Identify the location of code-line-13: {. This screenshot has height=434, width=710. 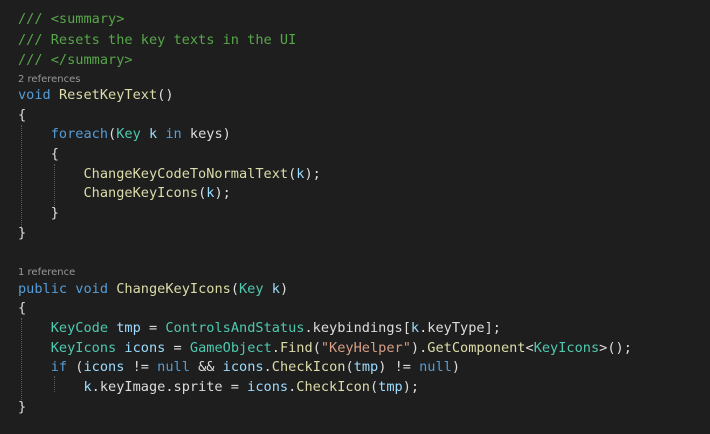
(22, 308).